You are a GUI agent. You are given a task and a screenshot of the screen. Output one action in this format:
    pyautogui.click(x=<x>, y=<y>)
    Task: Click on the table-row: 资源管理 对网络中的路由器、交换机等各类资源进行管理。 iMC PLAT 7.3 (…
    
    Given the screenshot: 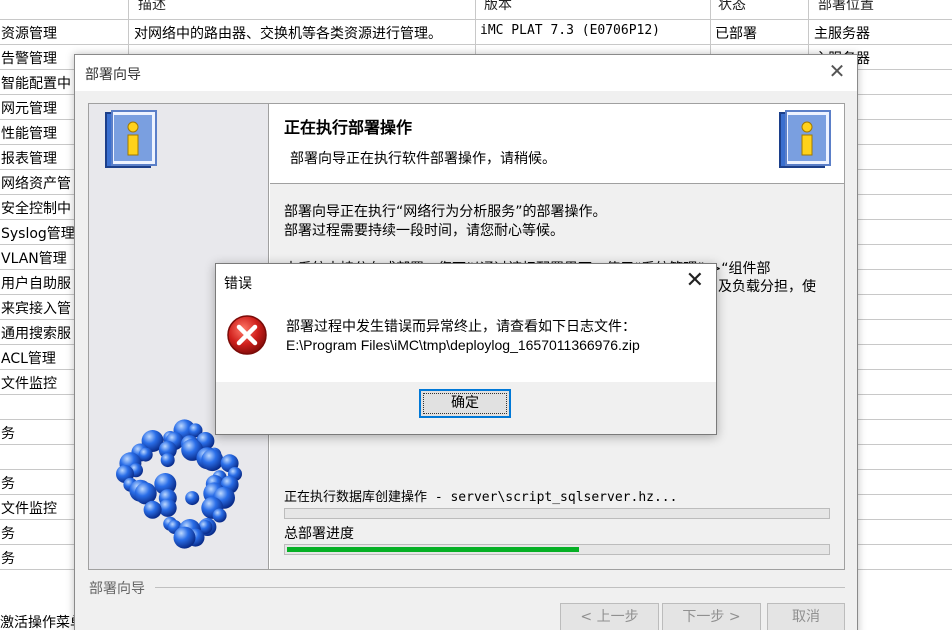 What is the action you would take?
    pyautogui.click(x=476, y=32)
    